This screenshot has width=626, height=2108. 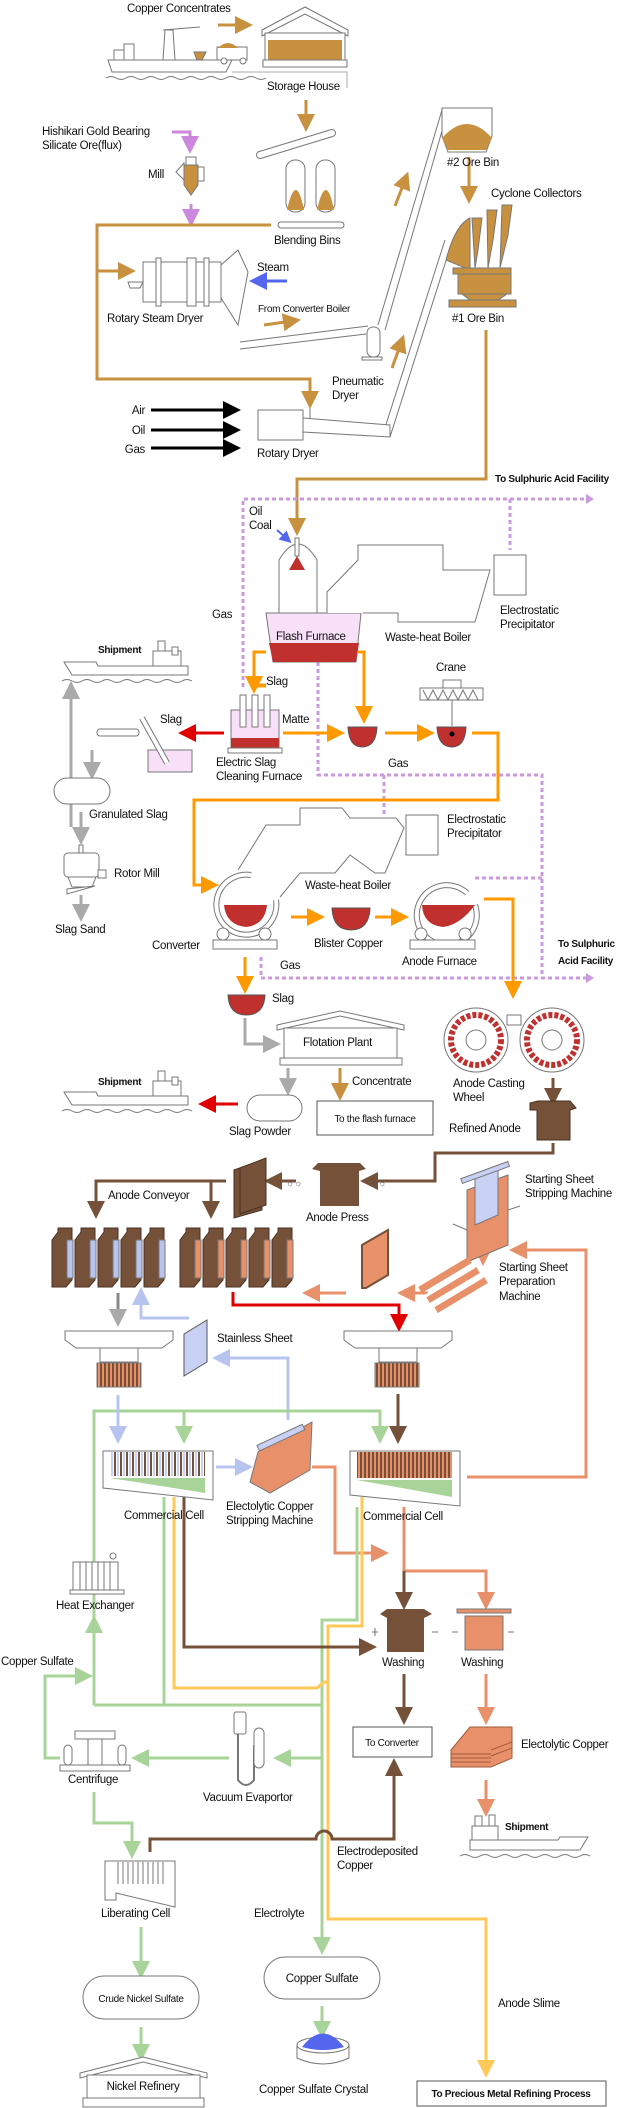 What do you see at coordinates (135, 1914) in the screenshot?
I see `label-liberating-cell: Liberating Cell` at bounding box center [135, 1914].